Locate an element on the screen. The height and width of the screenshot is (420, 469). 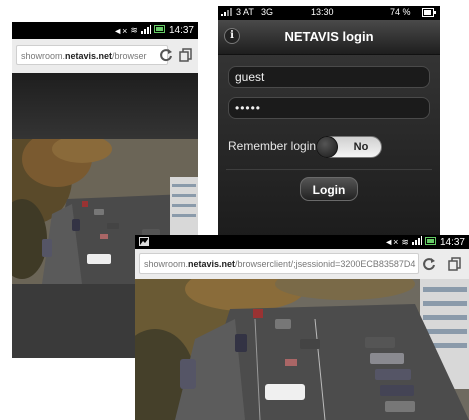
carrier-label: 3 AT is located at coordinates (245, 12).